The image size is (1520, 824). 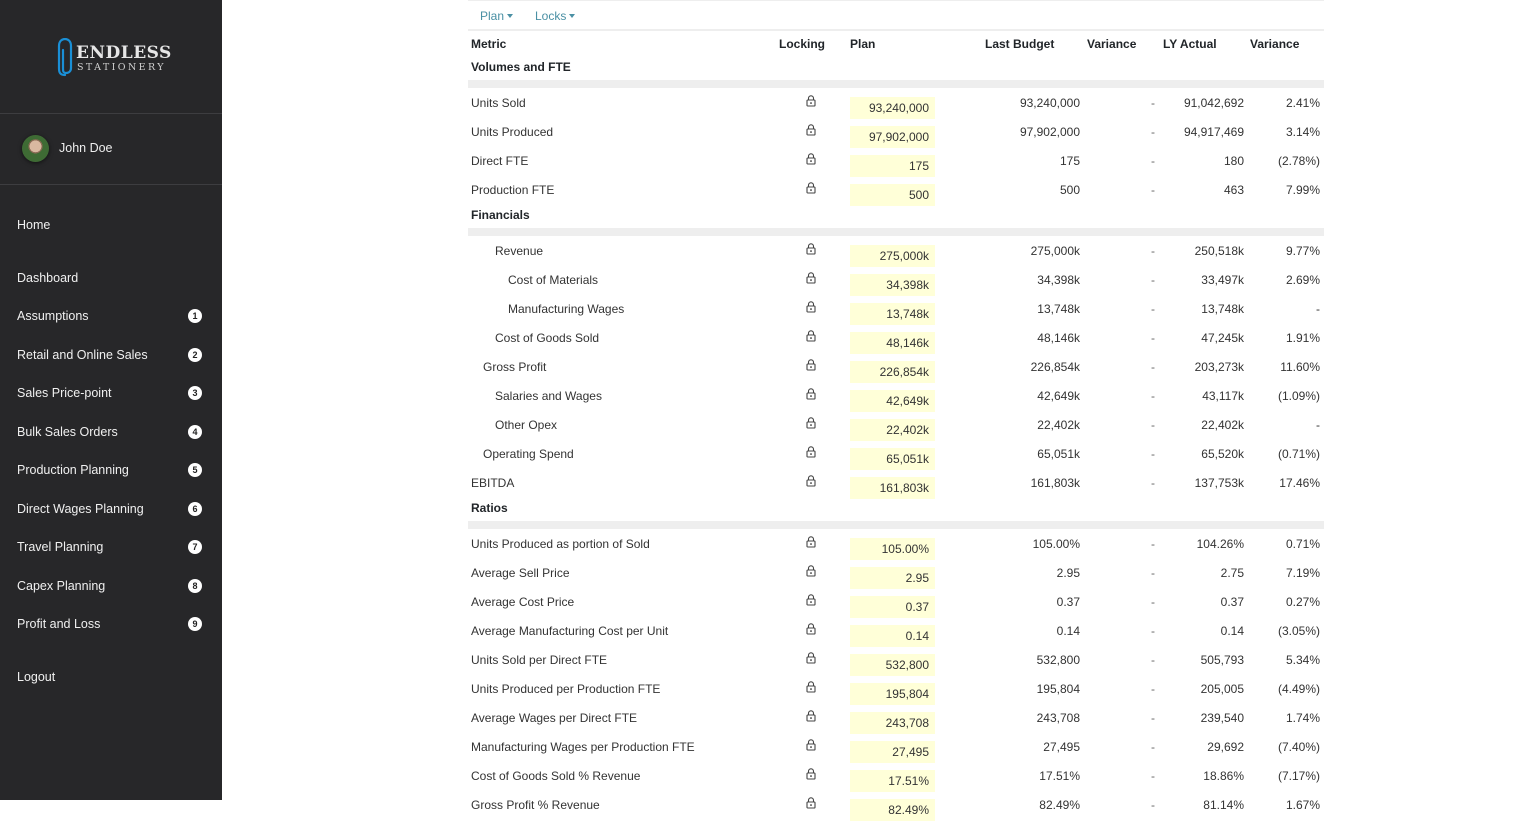 I want to click on sidebar-item-home: Home, so click(x=109, y=225).